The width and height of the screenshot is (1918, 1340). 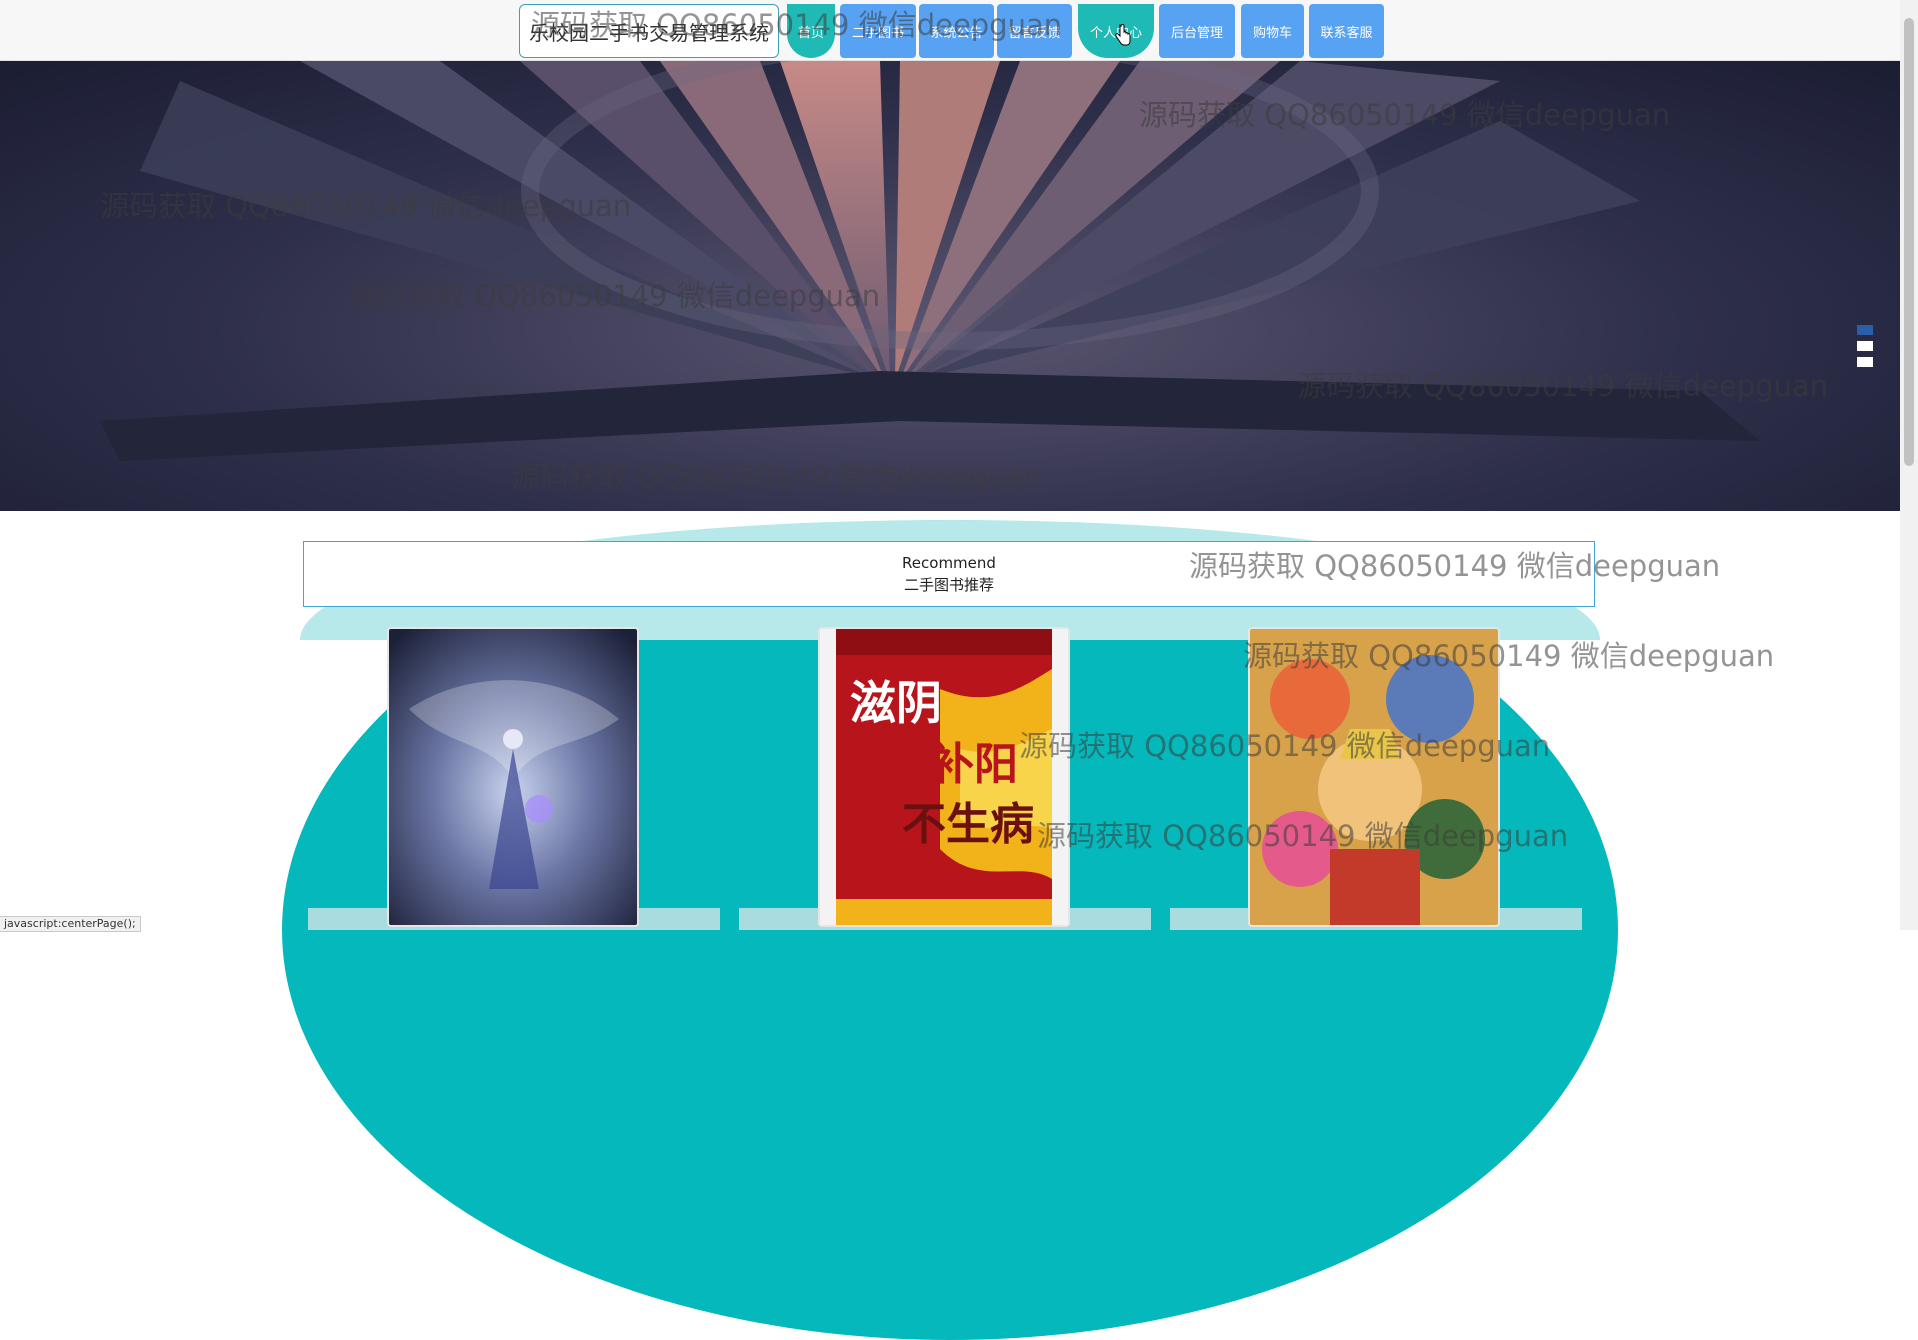 What do you see at coordinates (649, 31) in the screenshot?
I see `site-title: 乐校园二手书交易管理系统` at bounding box center [649, 31].